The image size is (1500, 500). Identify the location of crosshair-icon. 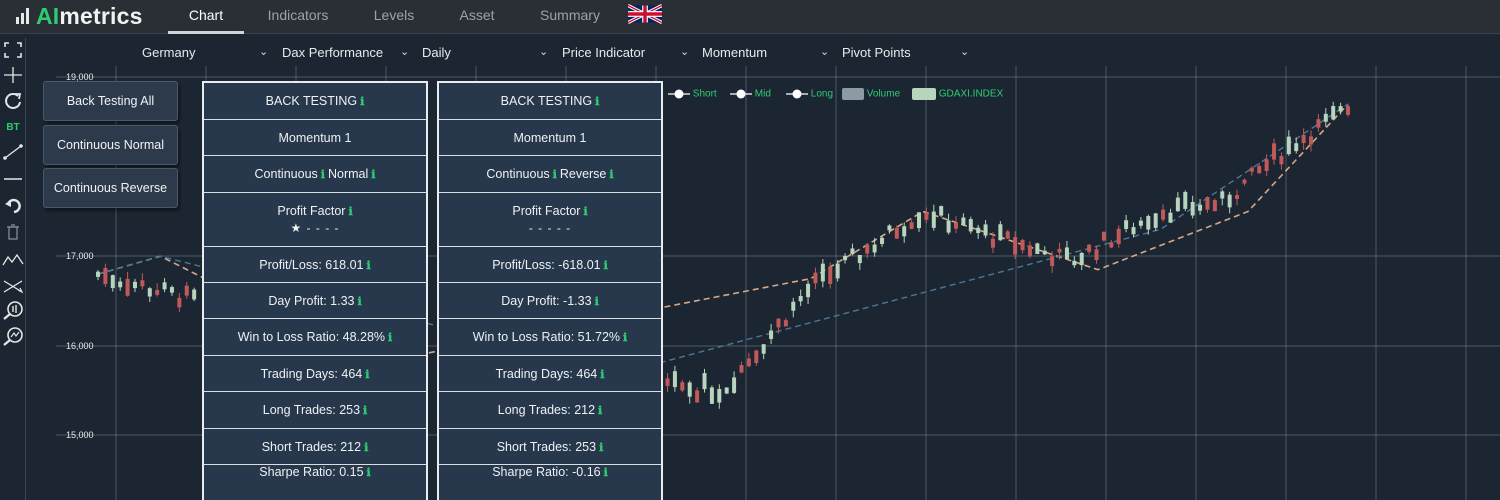
(13, 75).